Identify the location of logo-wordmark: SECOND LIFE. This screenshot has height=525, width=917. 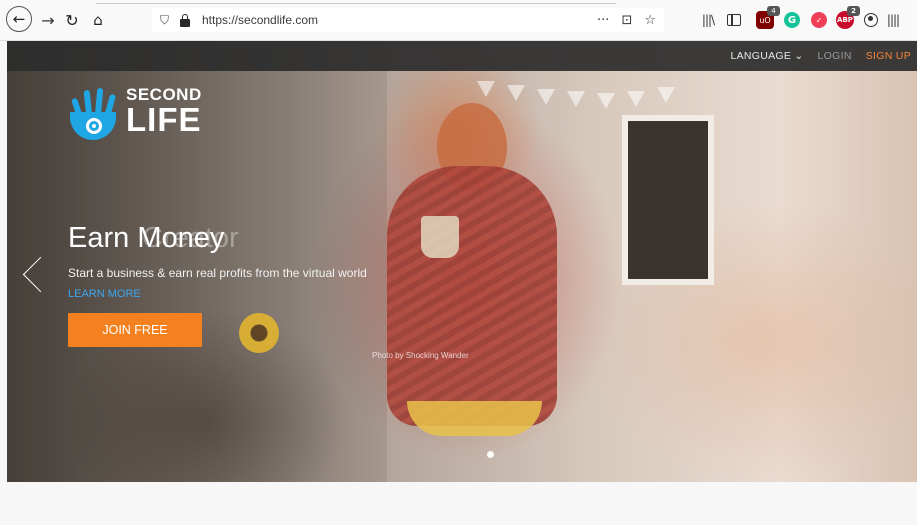
(164, 112).